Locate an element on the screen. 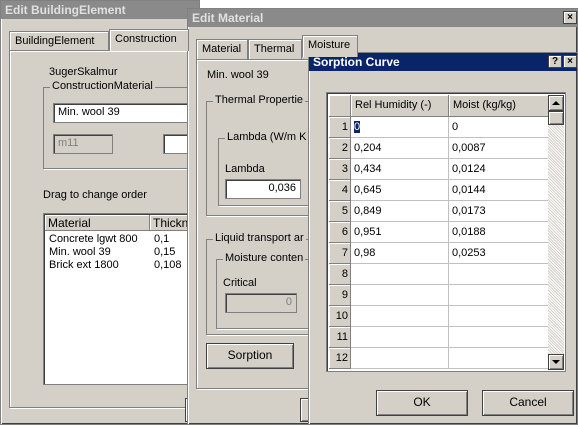 The width and height of the screenshot is (578, 425). list-item: Concrete lgwt 800 is located at coordinates (98, 239).